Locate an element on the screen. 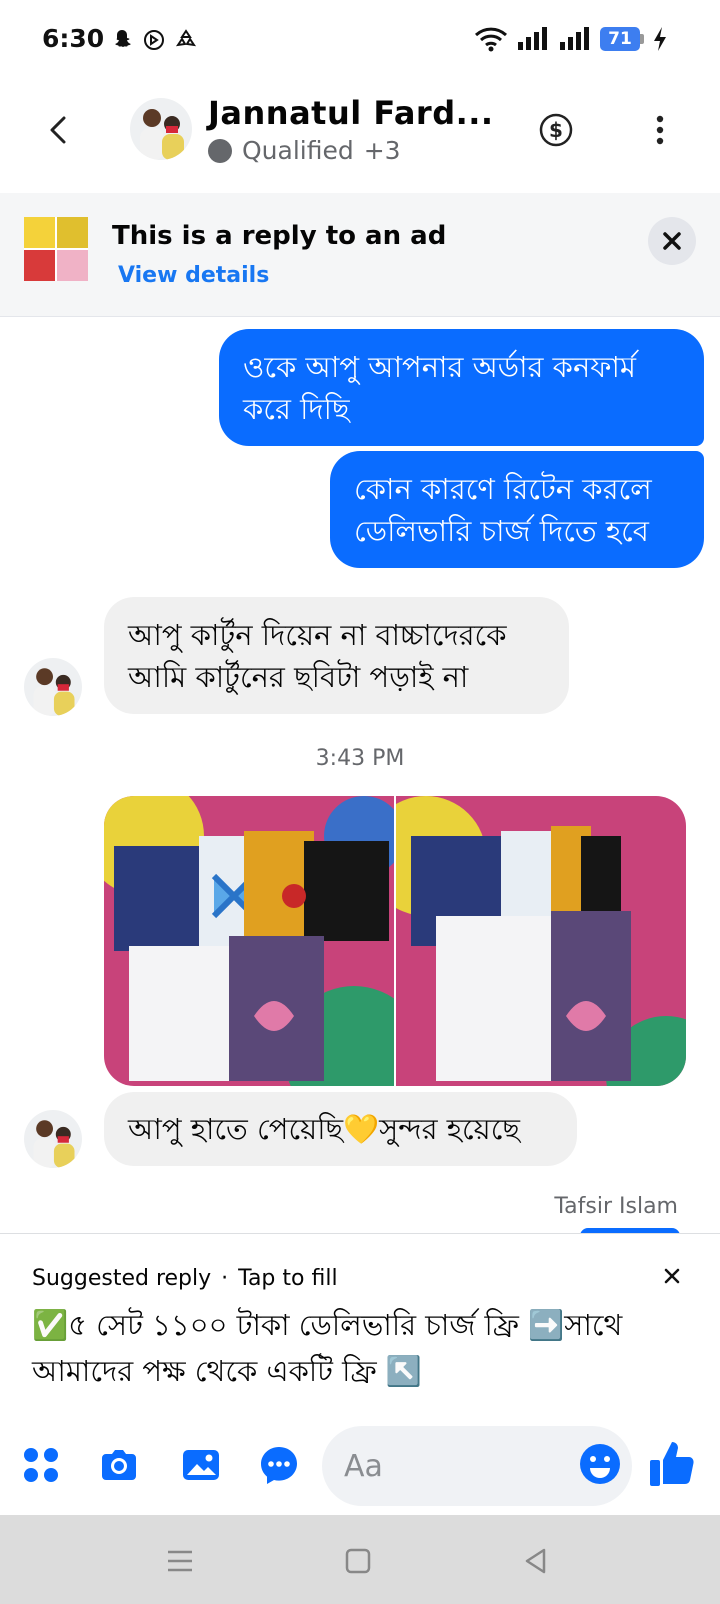 The image size is (720, 1604). system-back-icon is located at coordinates (536, 1561).